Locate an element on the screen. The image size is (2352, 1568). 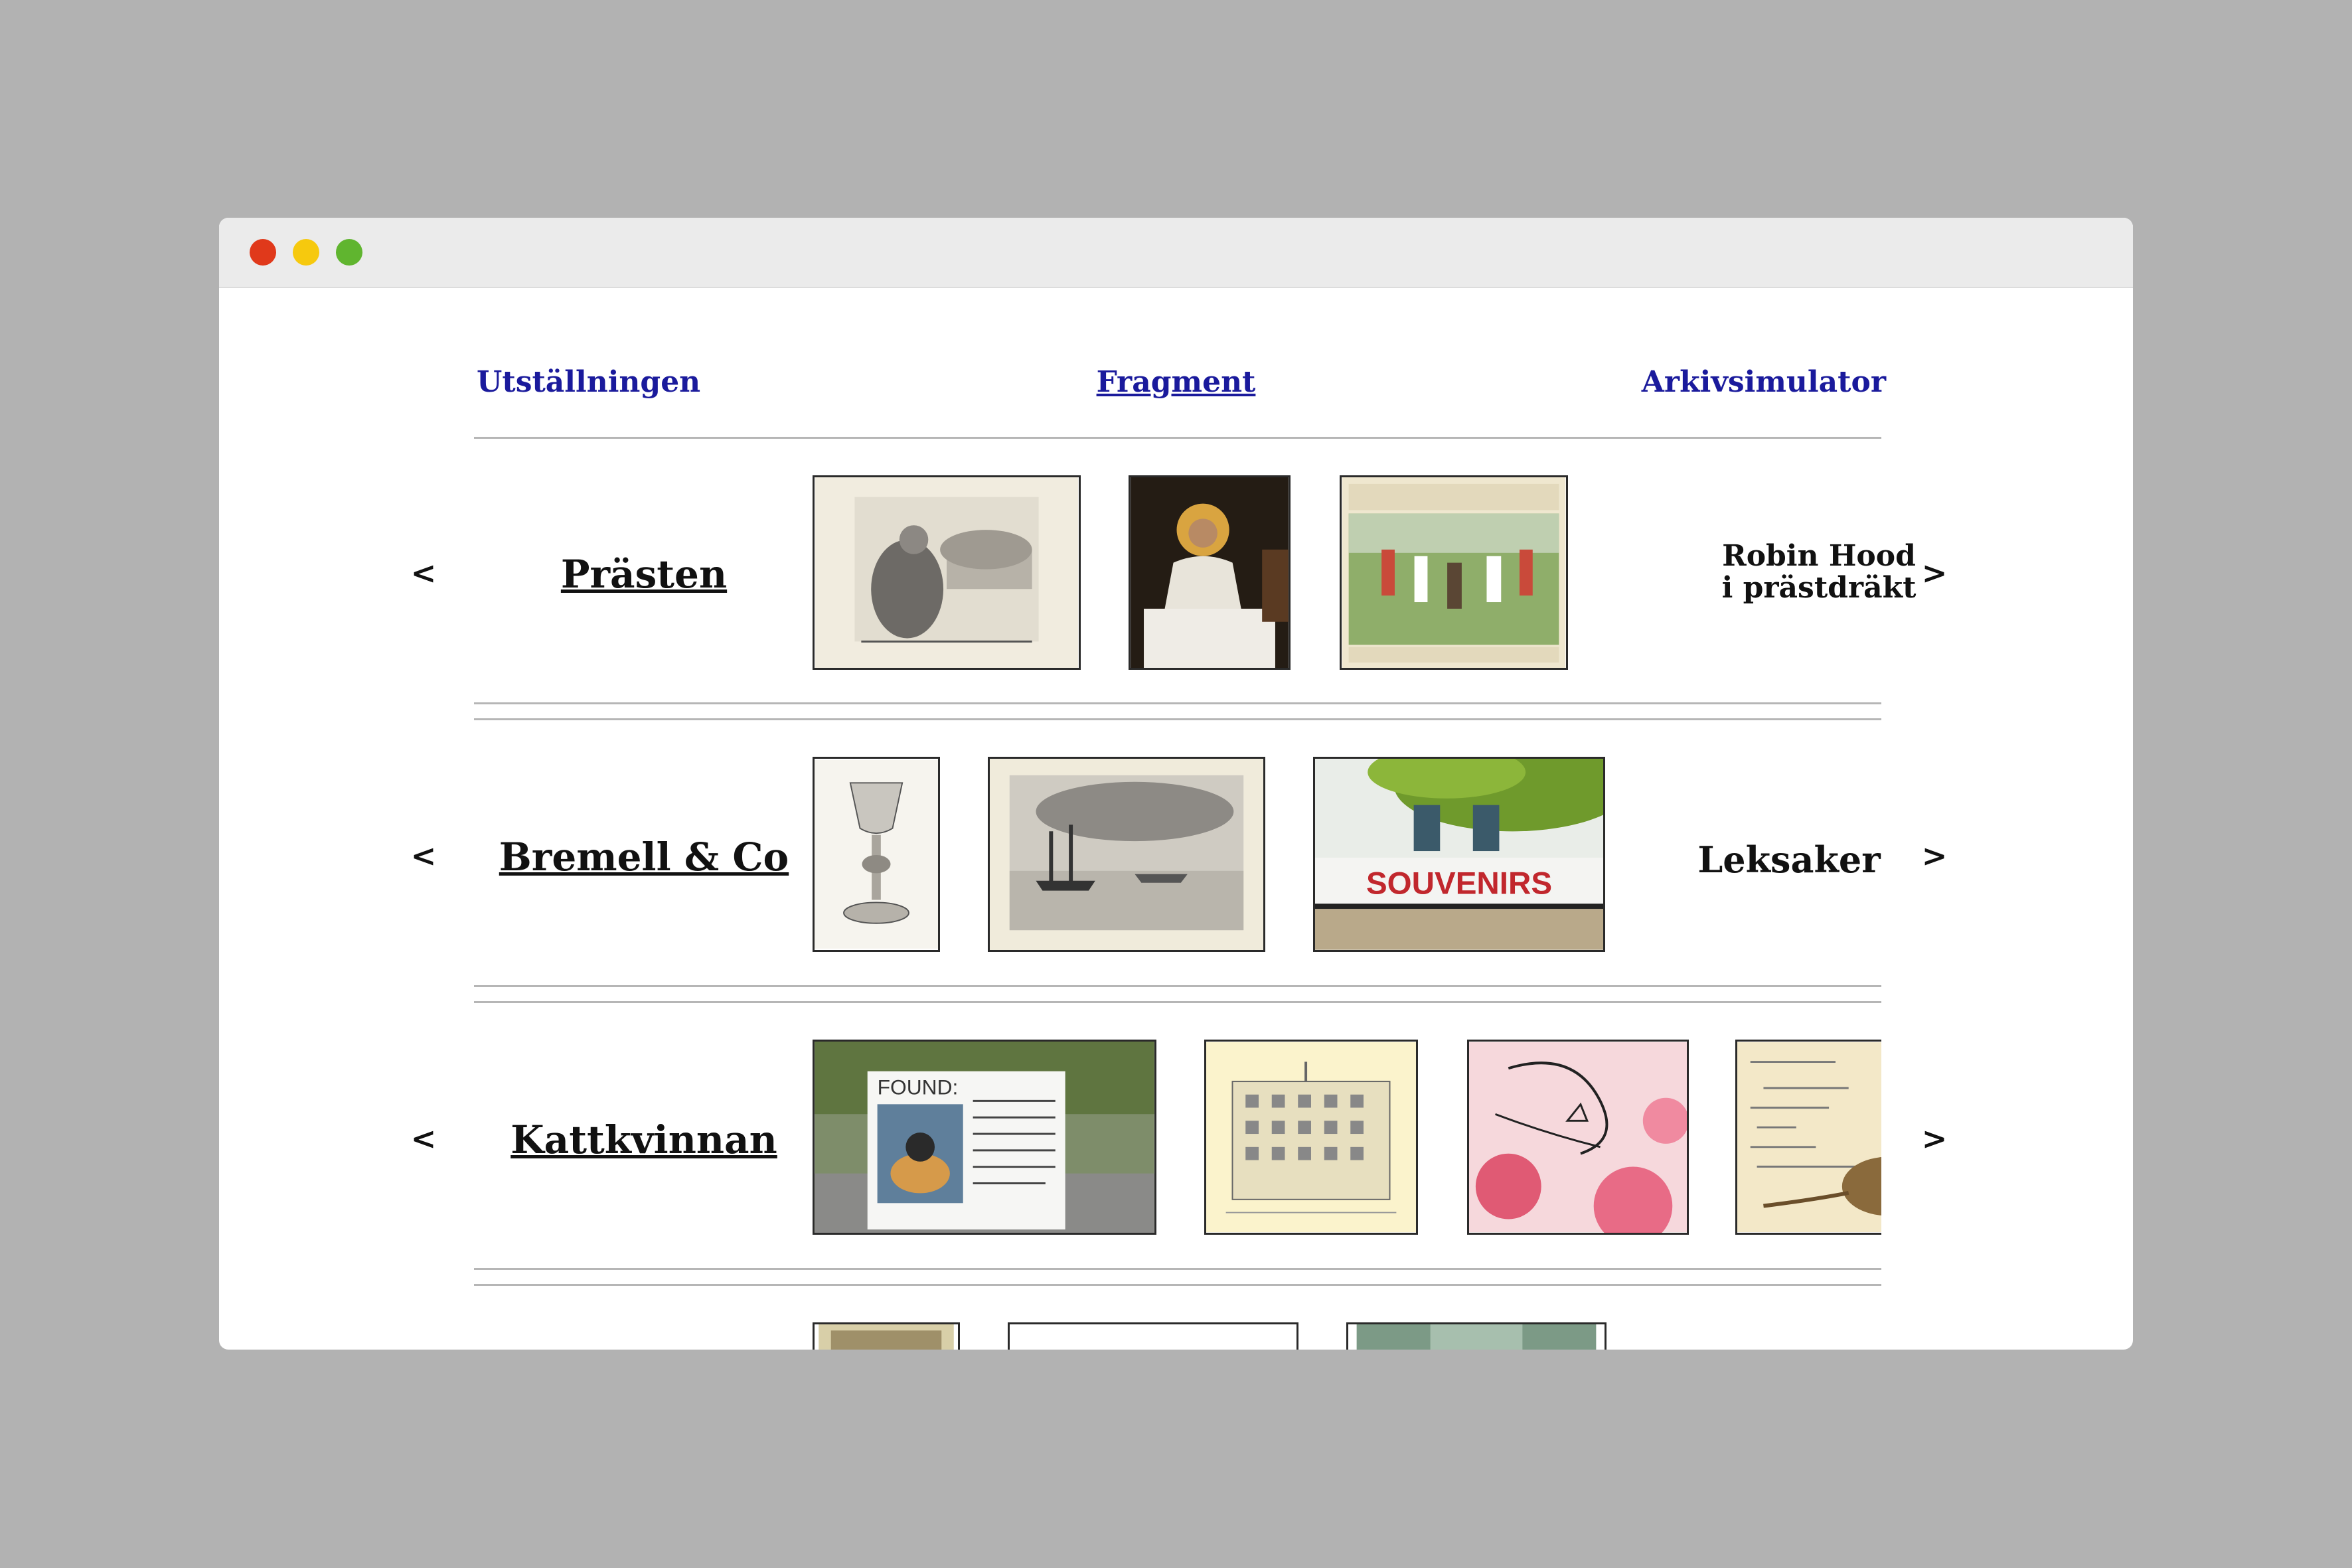
thumb-cat-poem-book-page is located at coordinates (1808, 1138).